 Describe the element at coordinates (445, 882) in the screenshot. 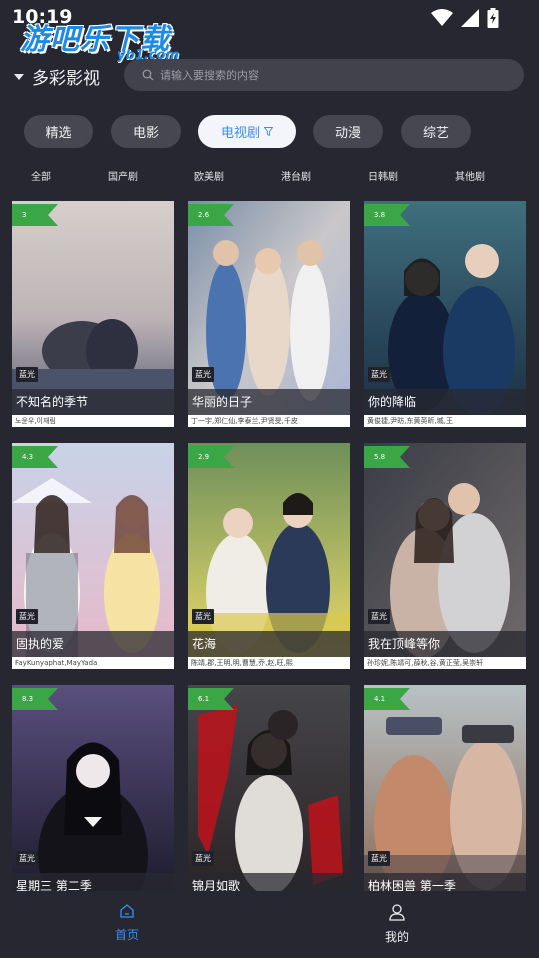

I see `series-title: 柏林困兽 第一季` at that location.